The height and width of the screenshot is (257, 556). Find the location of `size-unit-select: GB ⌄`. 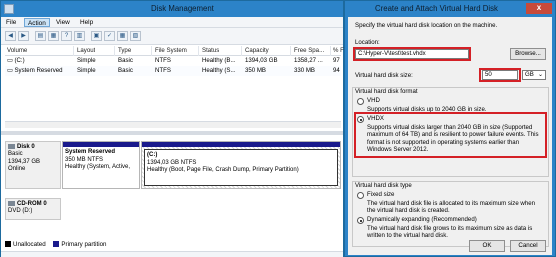

size-unit-select: GB ⌄ is located at coordinates (534, 75).